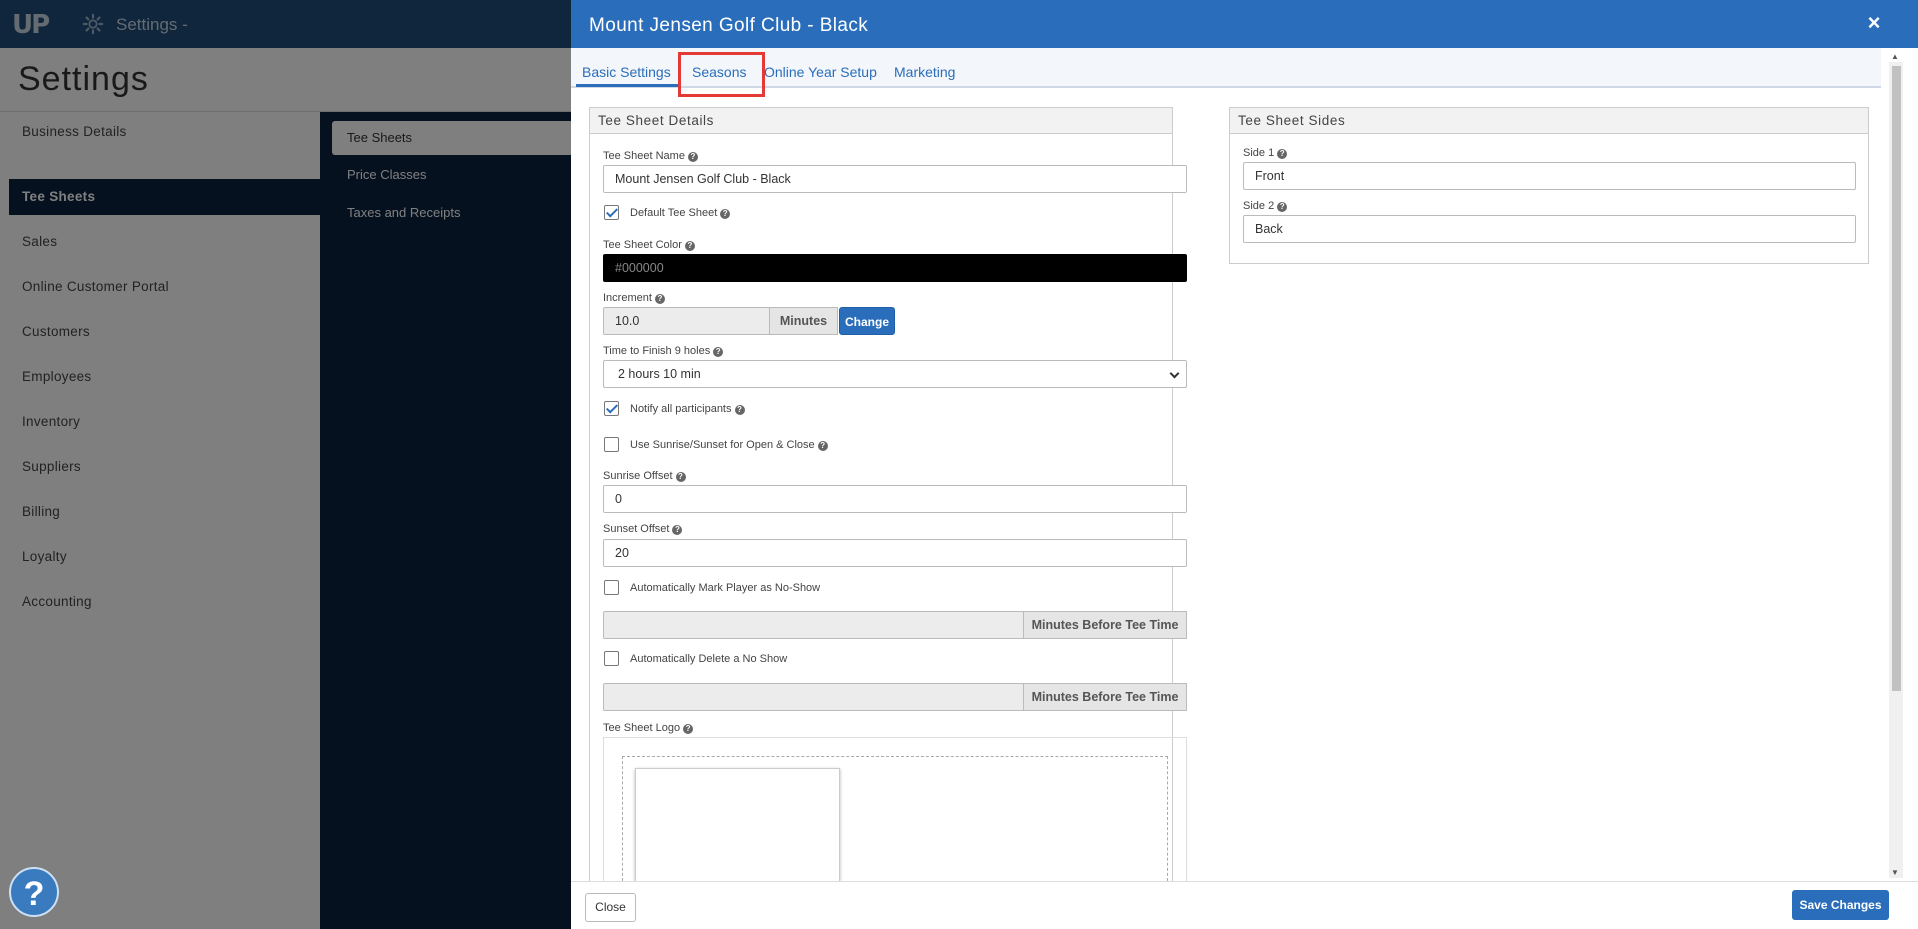  Describe the element at coordinates (643, 529) in the screenshot. I see `sunset-offset-label: Sunset Offset?` at that location.